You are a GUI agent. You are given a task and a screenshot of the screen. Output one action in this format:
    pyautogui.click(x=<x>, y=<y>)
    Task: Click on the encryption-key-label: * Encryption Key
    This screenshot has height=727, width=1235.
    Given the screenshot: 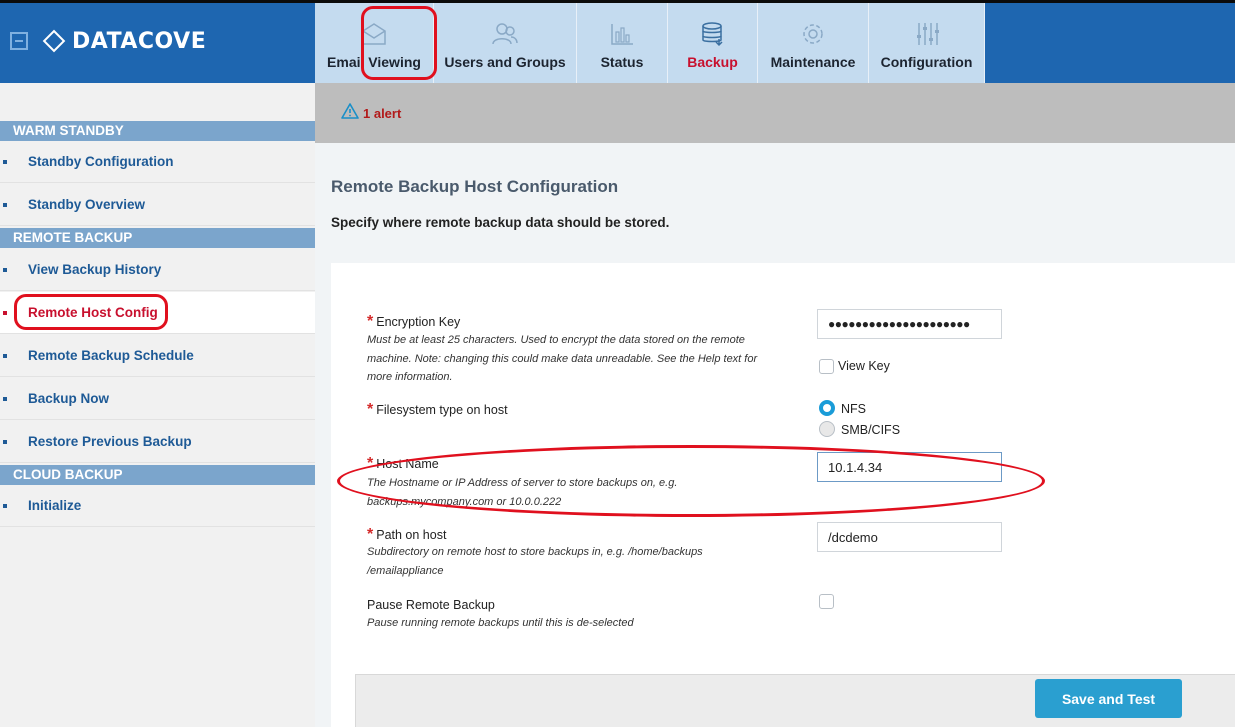 What is the action you would take?
    pyautogui.click(x=414, y=321)
    